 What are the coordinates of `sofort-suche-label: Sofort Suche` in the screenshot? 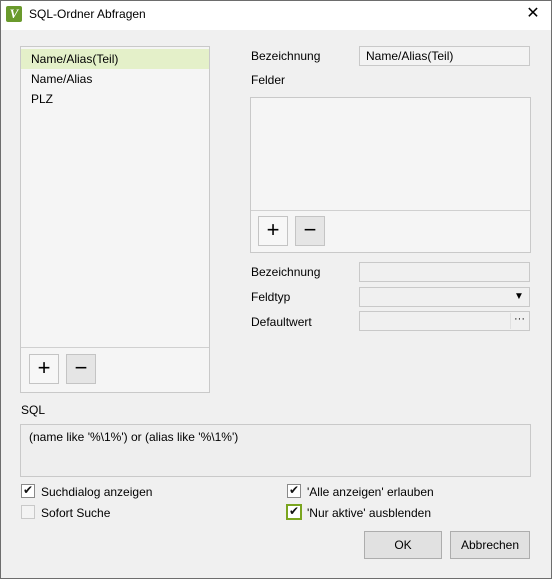 It's located at (76, 513).